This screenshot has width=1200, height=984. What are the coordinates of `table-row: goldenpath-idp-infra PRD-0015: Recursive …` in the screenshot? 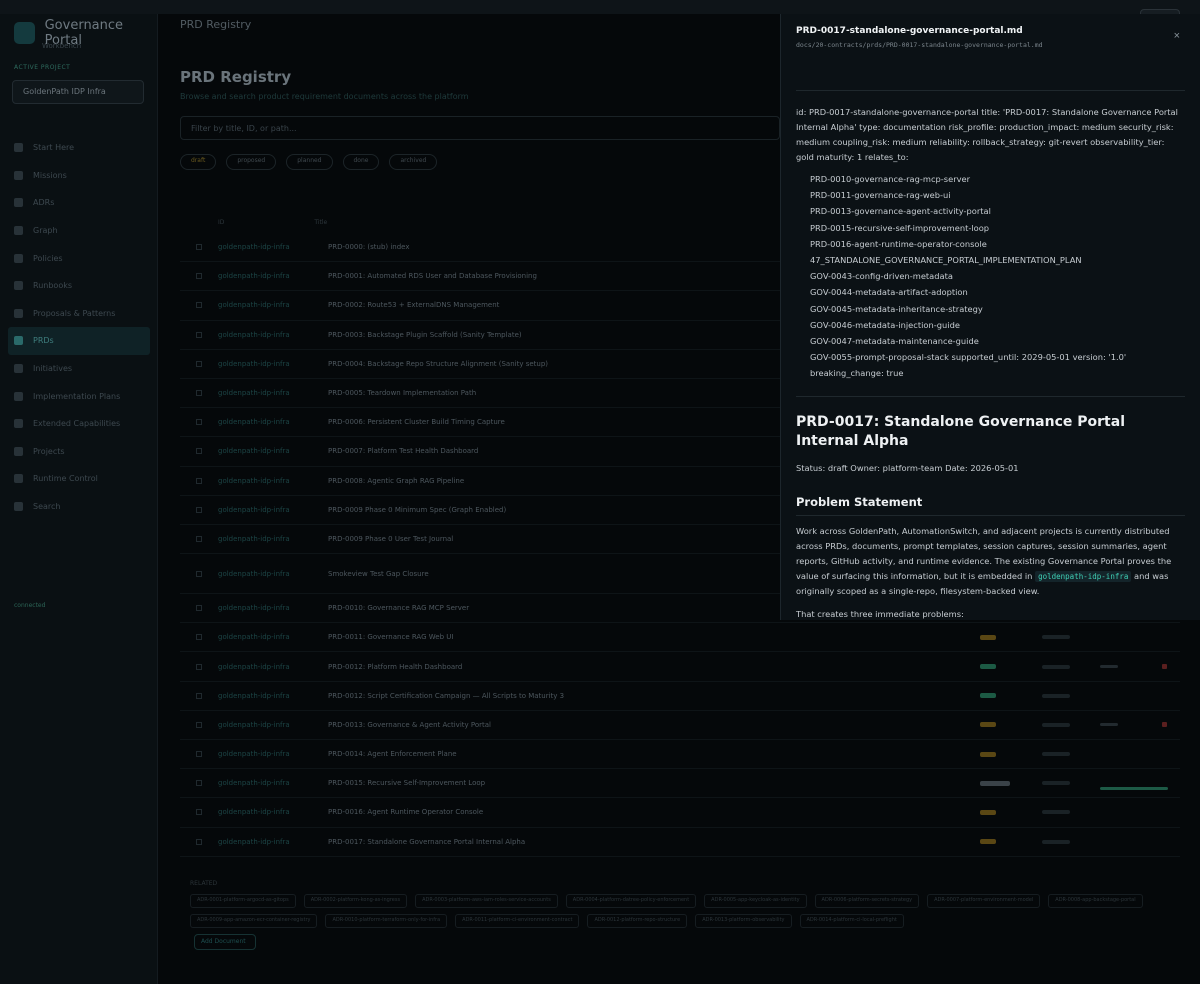 It's located at (680, 784).